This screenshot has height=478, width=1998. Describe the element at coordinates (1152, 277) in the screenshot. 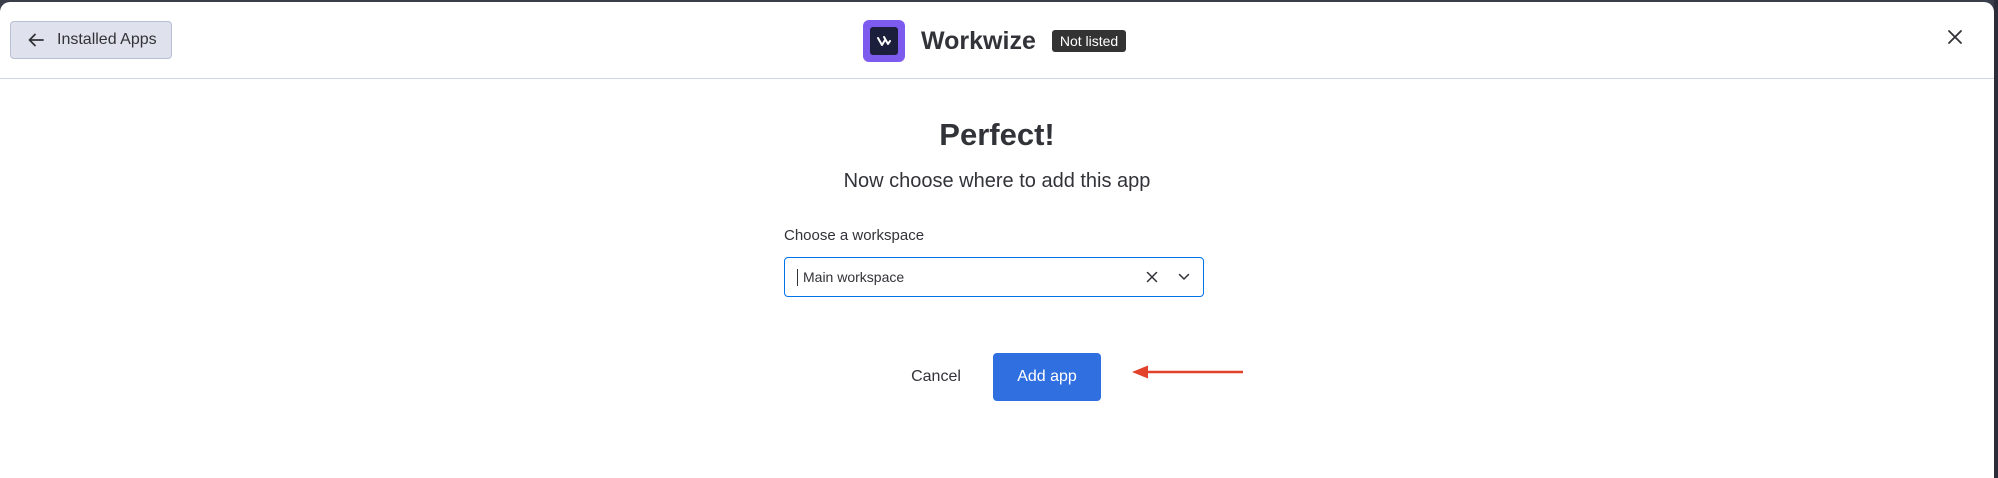

I see `clear-selection-icon` at that location.